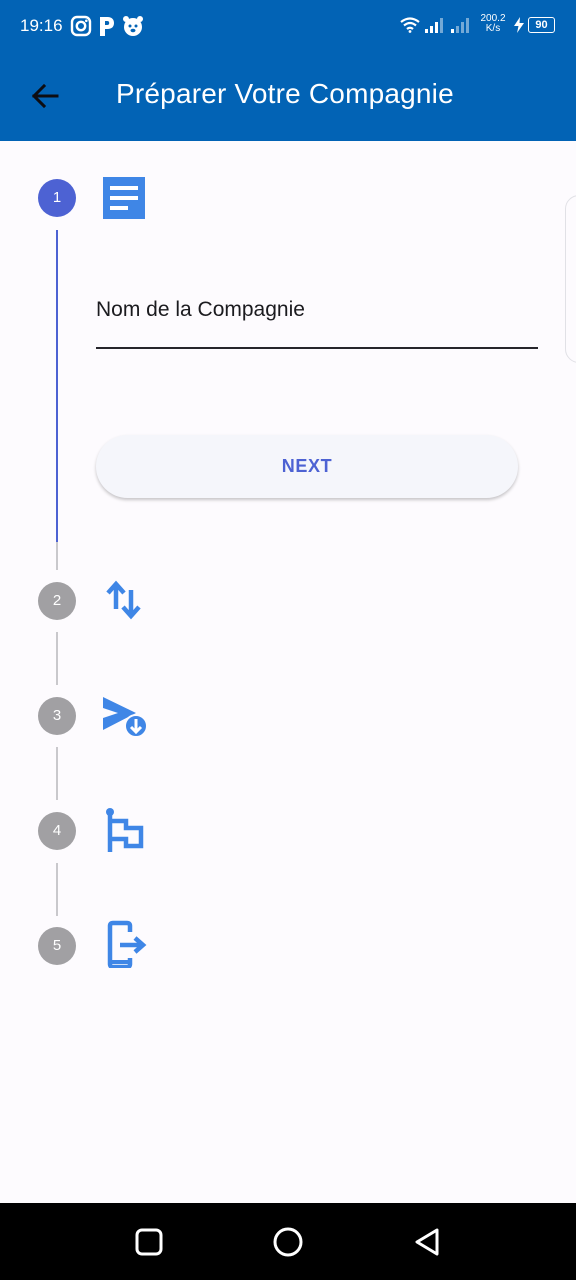 The width and height of the screenshot is (576, 1280). What do you see at coordinates (124, 198) in the screenshot?
I see `article-icon` at bounding box center [124, 198].